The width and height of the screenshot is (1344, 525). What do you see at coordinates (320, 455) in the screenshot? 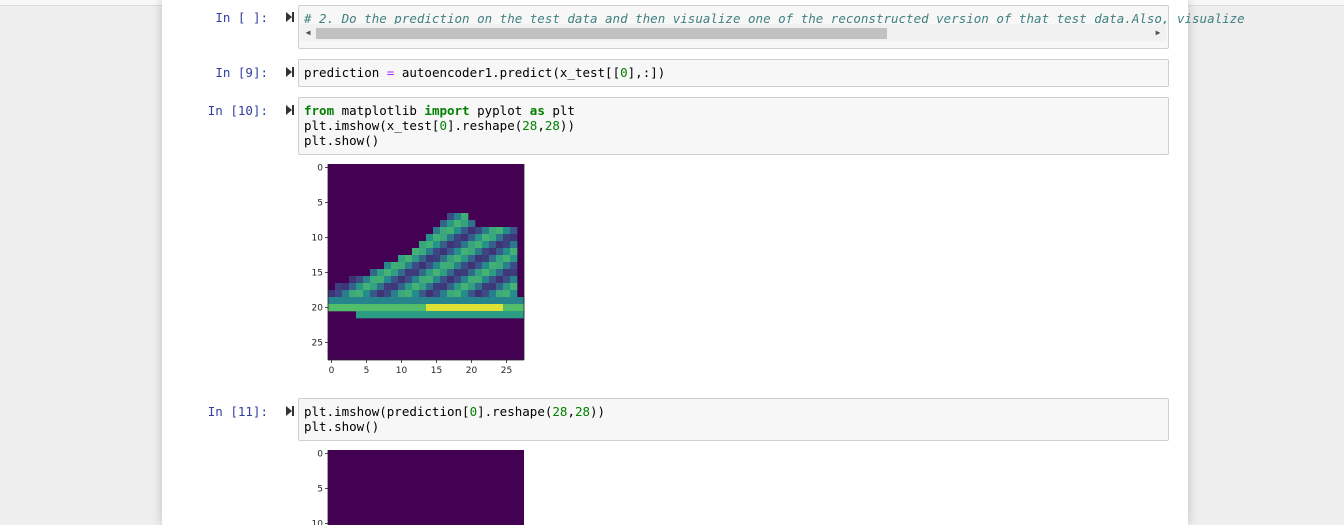
I see `y-tick-label: 0` at bounding box center [320, 455].